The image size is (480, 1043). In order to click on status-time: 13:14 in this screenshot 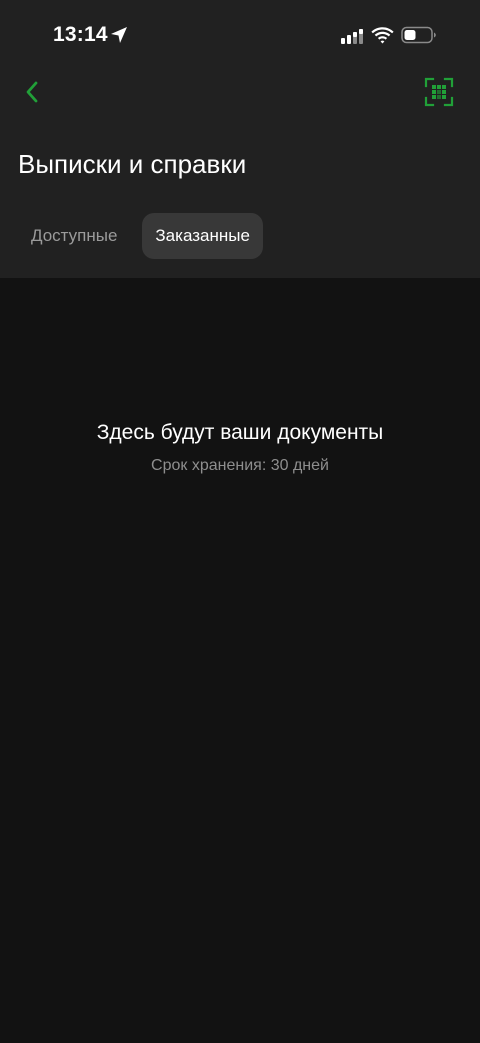, I will do `click(80, 34)`.